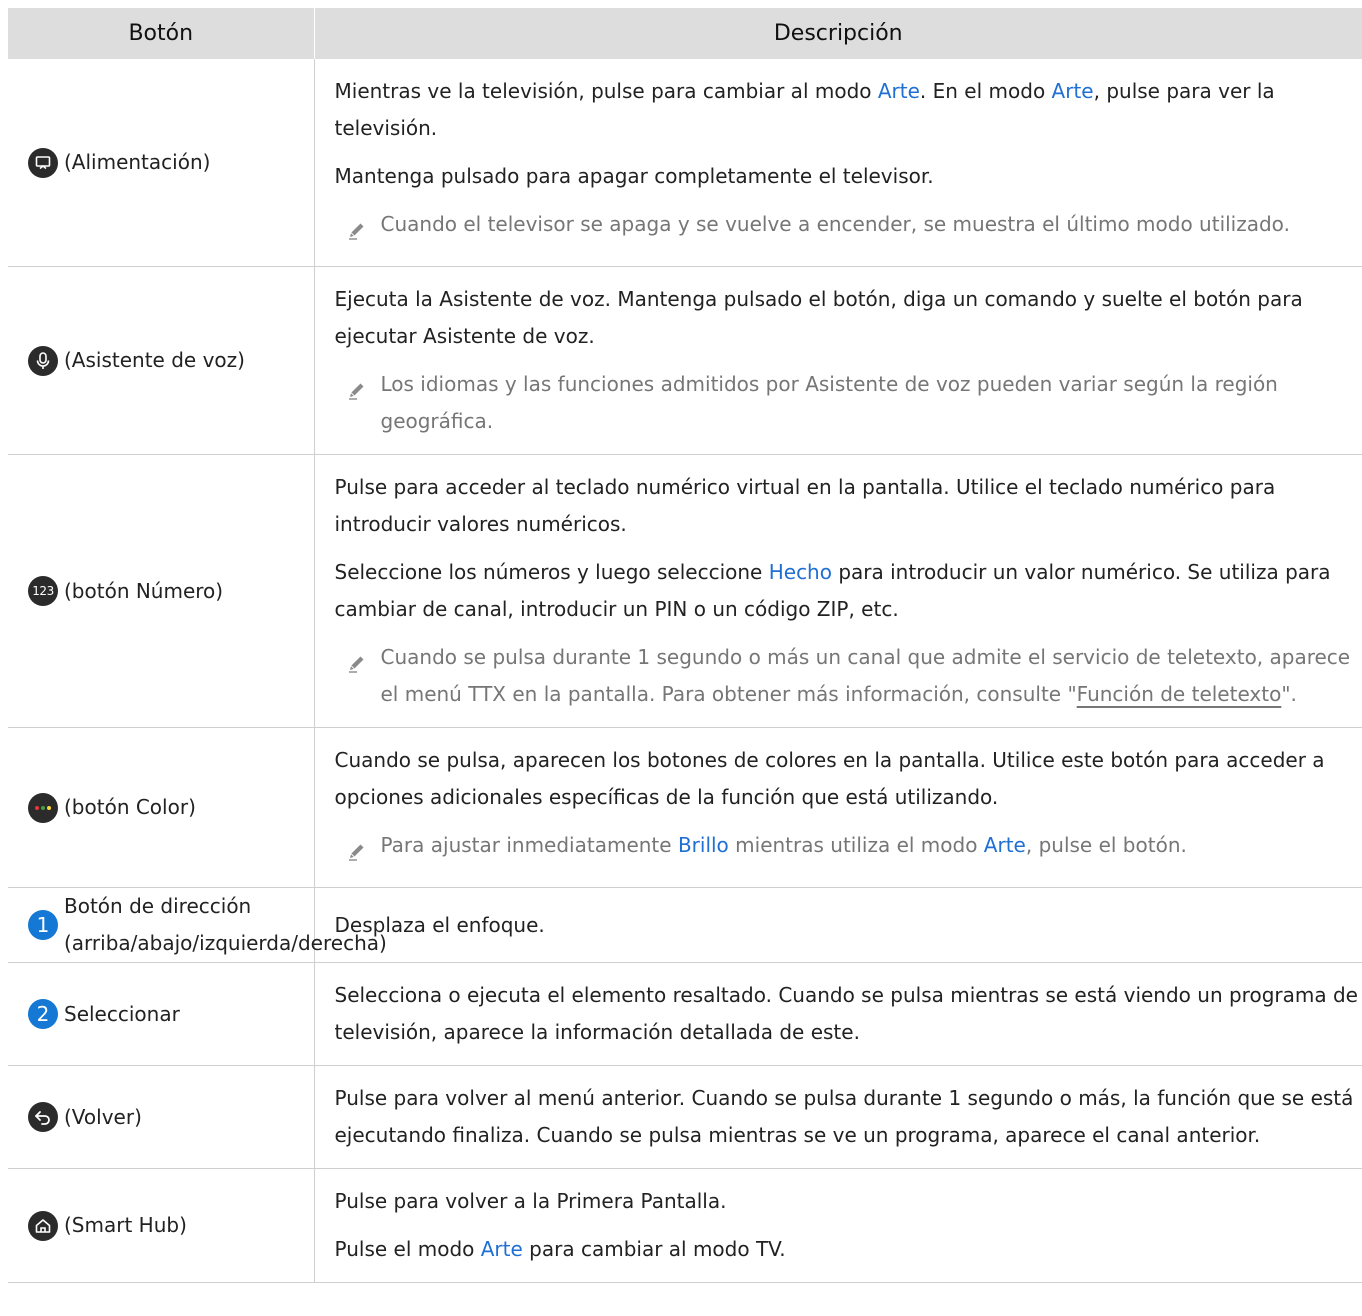 The height and width of the screenshot is (1316, 1362). I want to click on text-segment: . En el modo, so click(985, 91).